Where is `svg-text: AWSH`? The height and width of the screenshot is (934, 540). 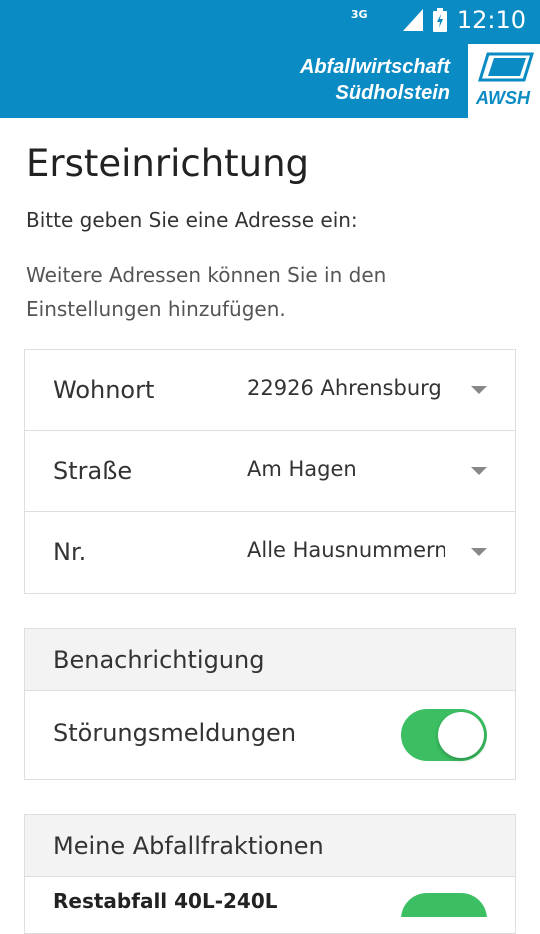
svg-text: AWSH is located at coordinates (503, 98).